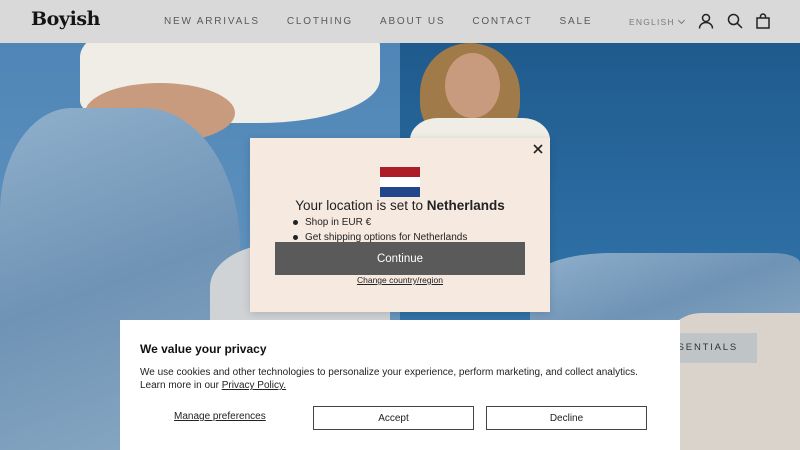  What do you see at coordinates (400, 280) in the screenshot?
I see `change-country-link: Change country/region` at bounding box center [400, 280].